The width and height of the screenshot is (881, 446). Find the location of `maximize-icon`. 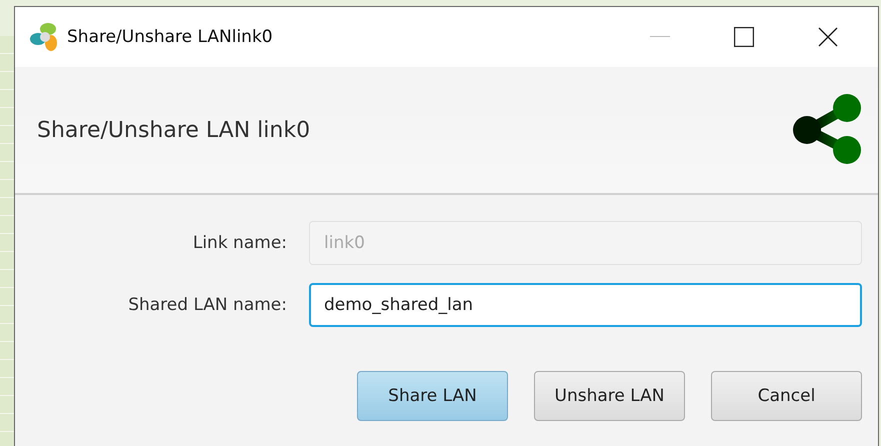

maximize-icon is located at coordinates (744, 37).